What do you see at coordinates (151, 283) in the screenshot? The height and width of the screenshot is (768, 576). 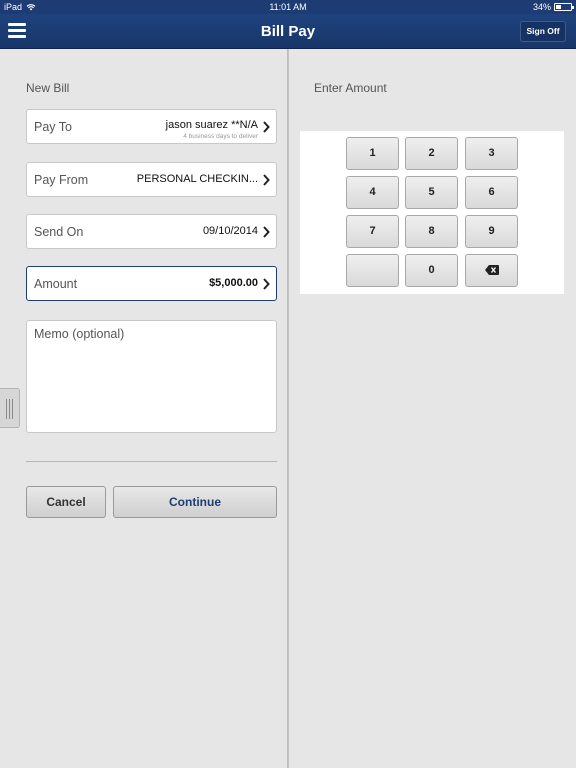 I see `amount-field: Amount $5,000.00` at bounding box center [151, 283].